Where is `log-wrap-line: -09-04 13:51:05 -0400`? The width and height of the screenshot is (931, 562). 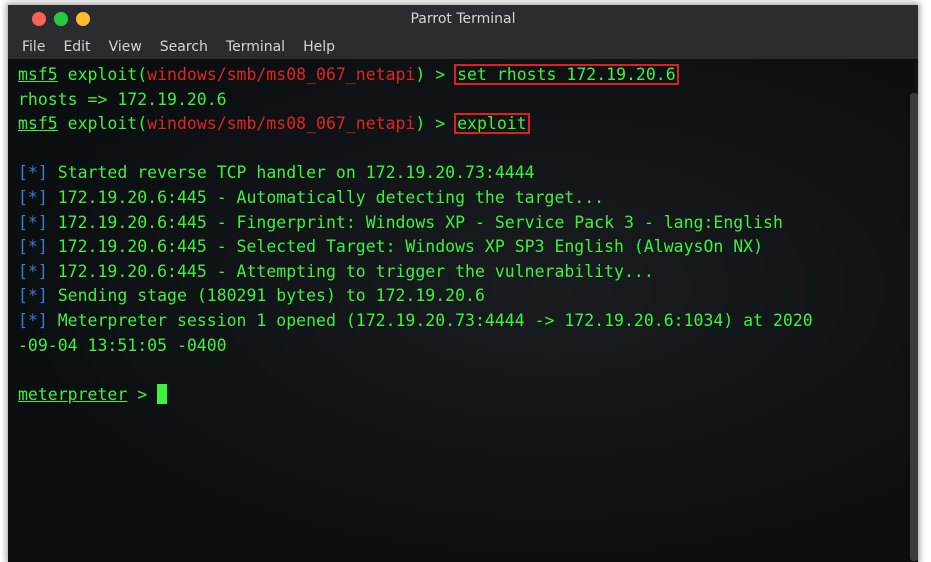
log-wrap-line: -09-04 13:51:05 -0400 is located at coordinates (122, 345).